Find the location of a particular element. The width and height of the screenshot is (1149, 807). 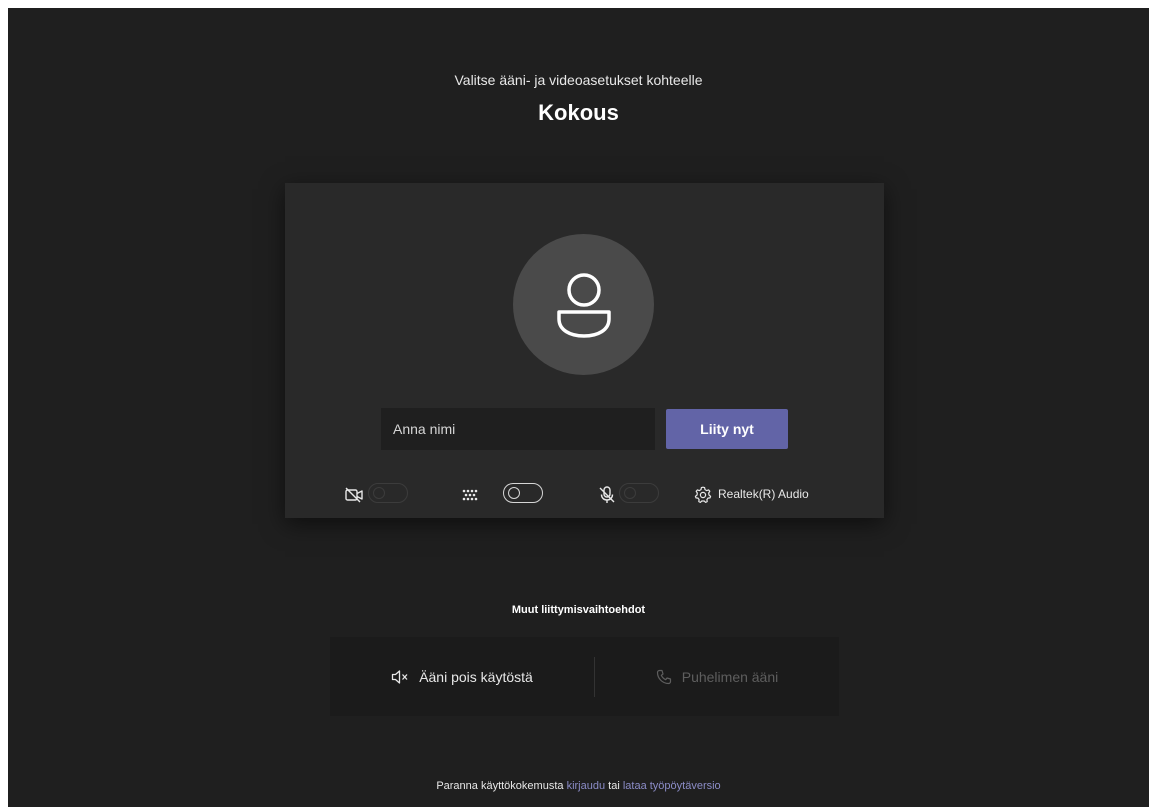

gear-icon is located at coordinates (703, 495).